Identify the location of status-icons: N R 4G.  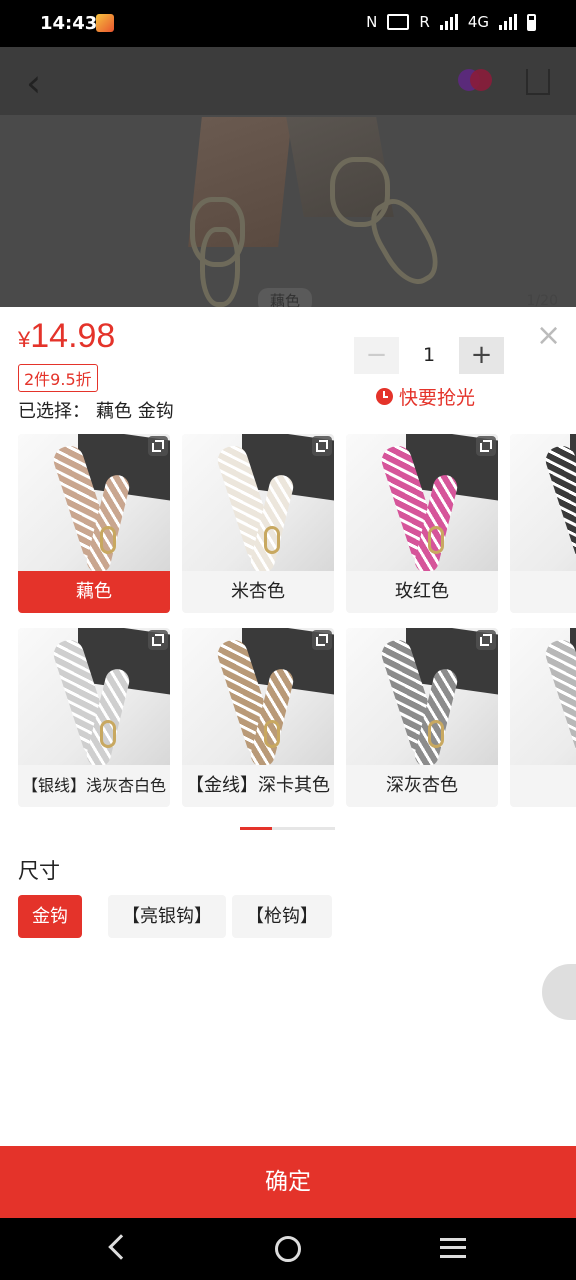
(451, 22).